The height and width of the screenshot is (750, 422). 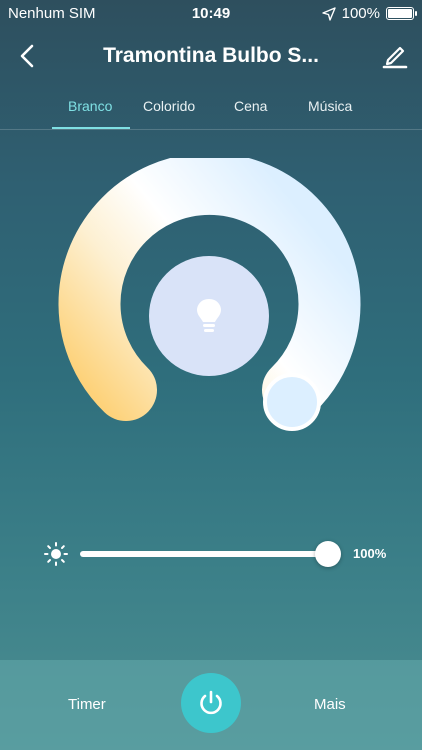 I want to click on brightness-control: 100%, so click(x=224, y=554).